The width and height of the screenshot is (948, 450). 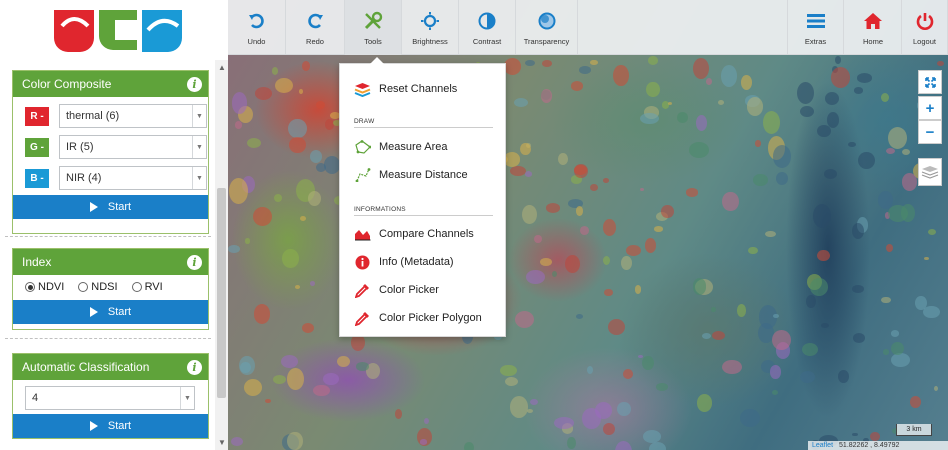 What do you see at coordinates (487, 27) in the screenshot?
I see `contrast-button: Contrast` at bounding box center [487, 27].